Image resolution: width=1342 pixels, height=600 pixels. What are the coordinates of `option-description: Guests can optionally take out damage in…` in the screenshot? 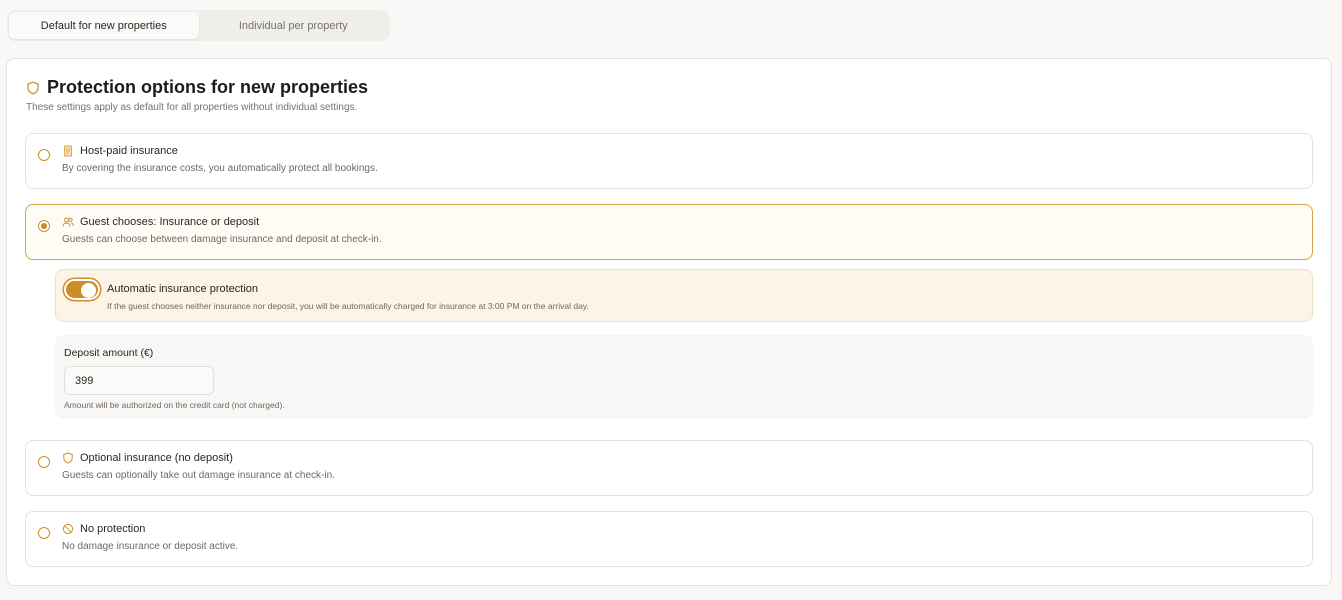 It's located at (198, 475).